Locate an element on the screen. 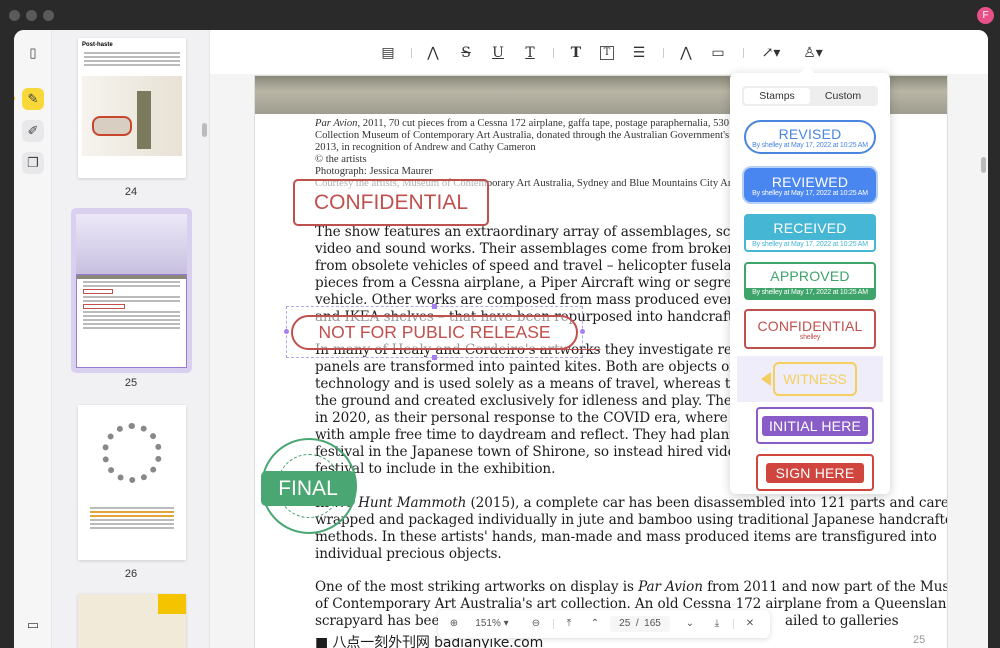 This screenshot has width=1000, height=648. caption-line: © the artists is located at coordinates (341, 159).